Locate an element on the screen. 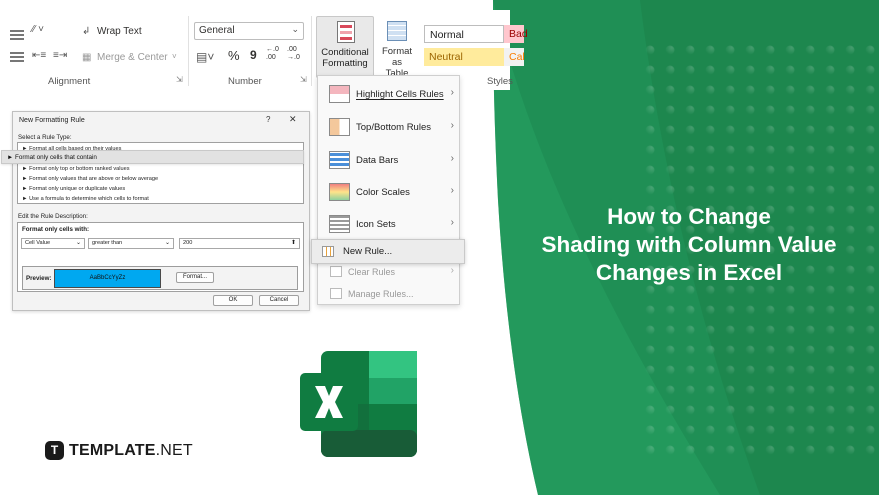  menu-item-clear-rules: Clear Rules › is located at coordinates (389, 272).